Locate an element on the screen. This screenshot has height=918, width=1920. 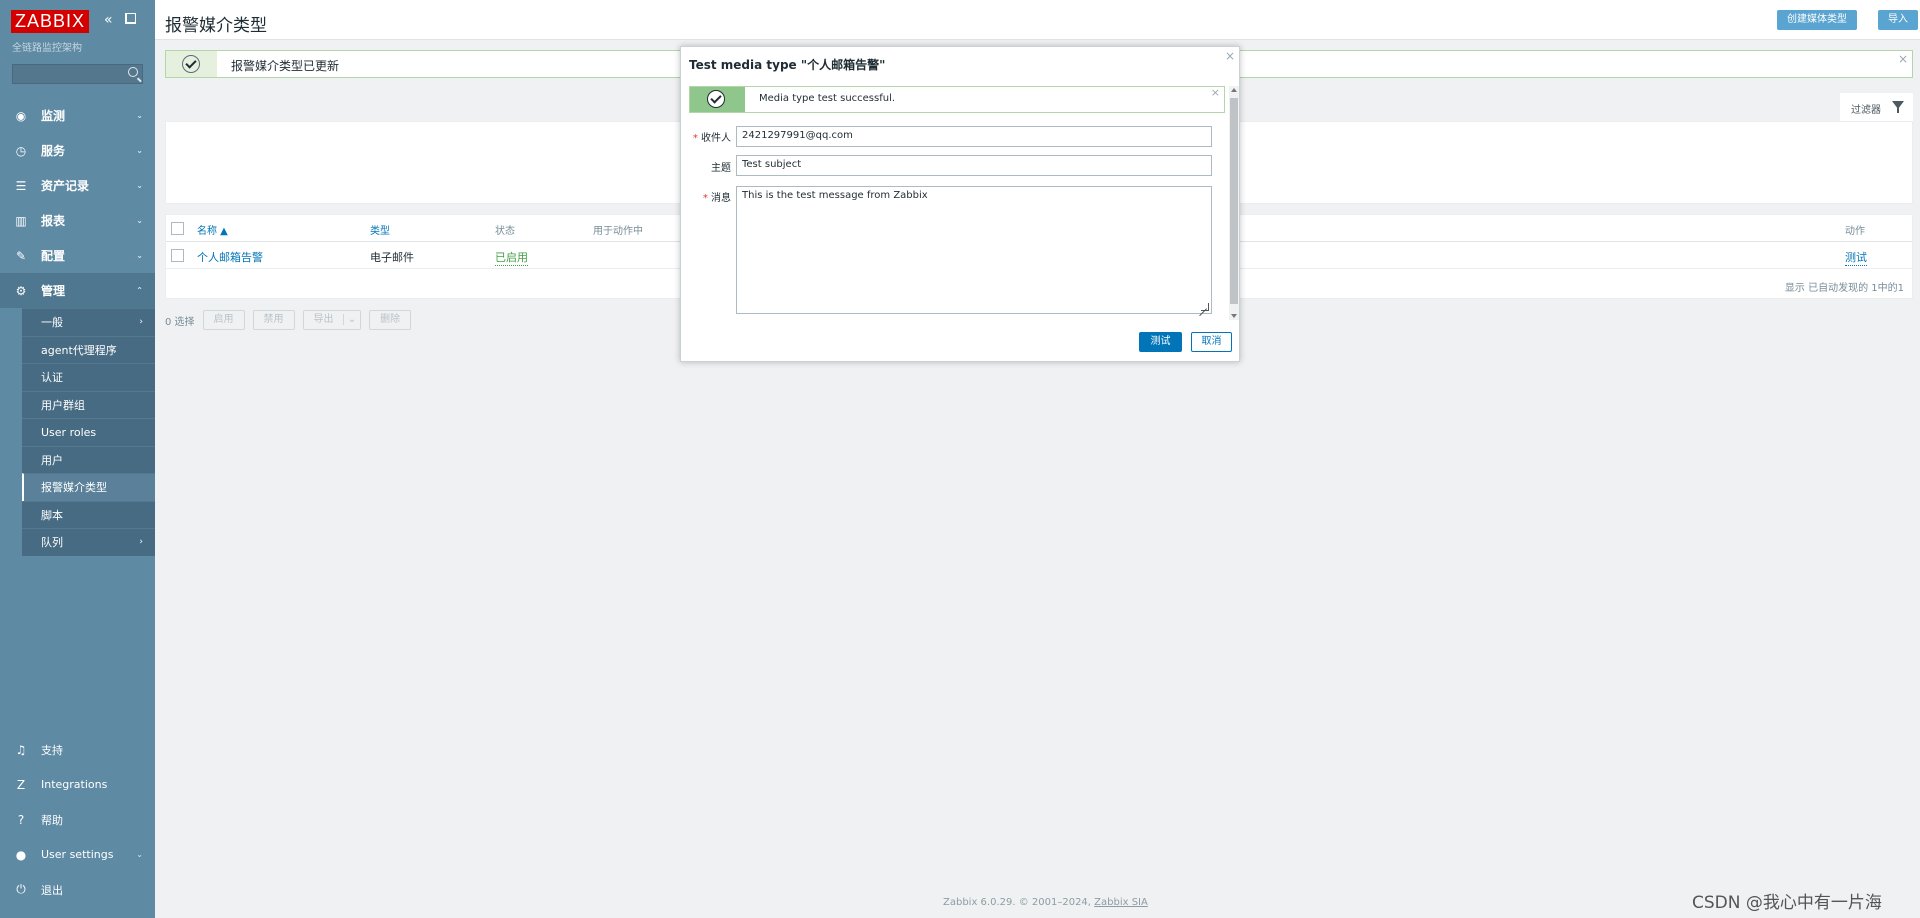
disable-button: 禁用 is located at coordinates (273, 320).